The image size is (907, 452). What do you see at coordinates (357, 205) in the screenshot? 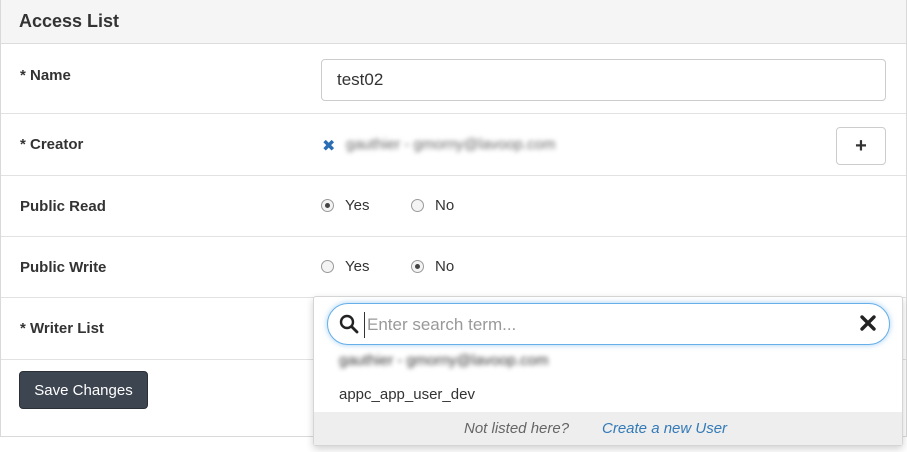
I see `public-read-yes-label: Yes` at bounding box center [357, 205].